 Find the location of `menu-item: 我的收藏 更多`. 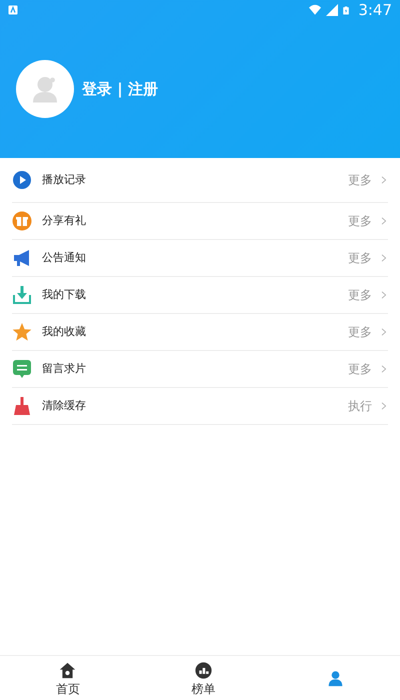

menu-item: 我的收藏 更多 is located at coordinates (200, 332).